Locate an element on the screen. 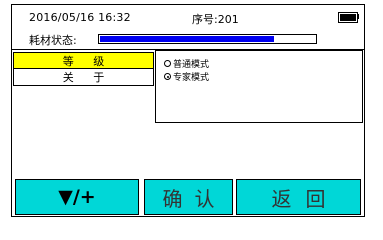 This screenshot has height=240, width=383. datetime: 2016/05/16 16:32 is located at coordinates (80, 17).